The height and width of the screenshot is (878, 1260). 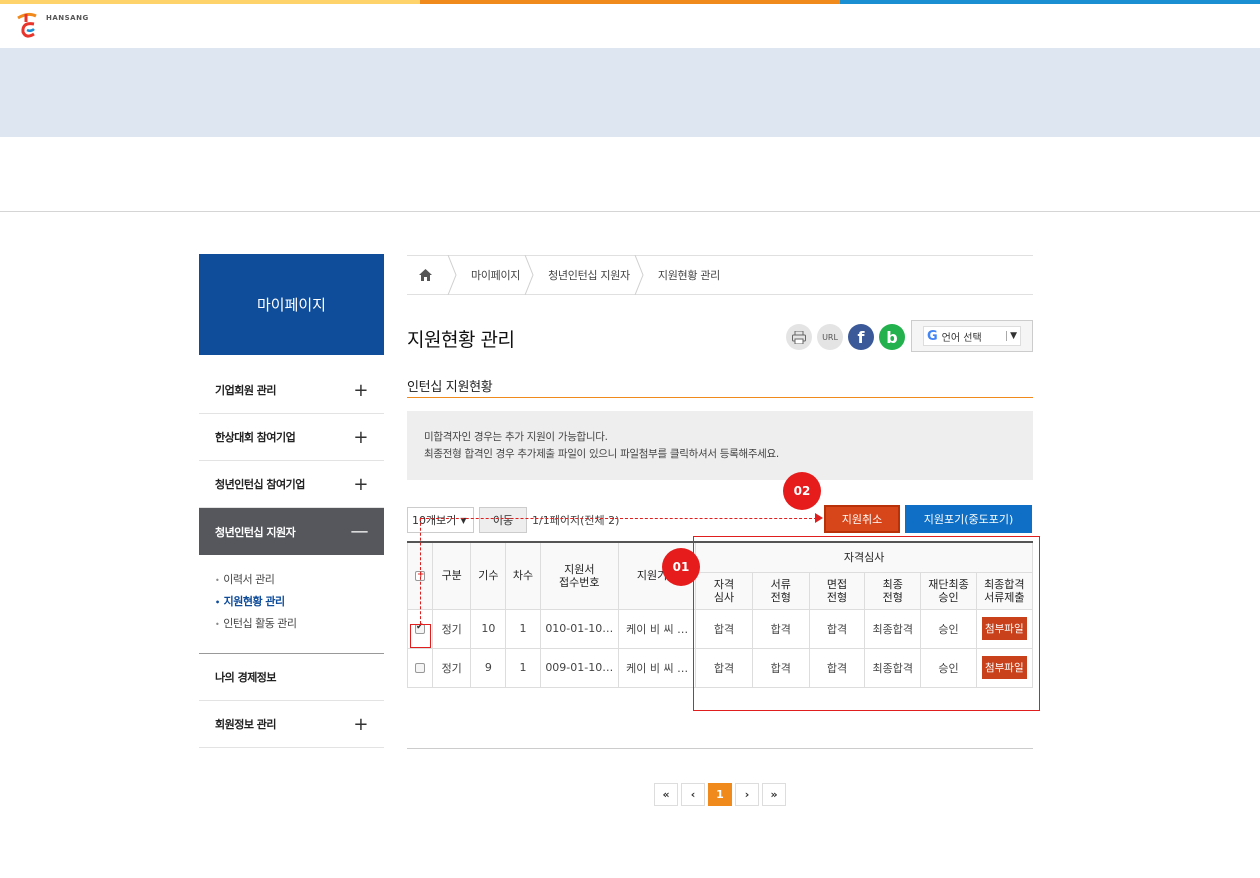 I want to click on last-page-button: », so click(x=774, y=794).